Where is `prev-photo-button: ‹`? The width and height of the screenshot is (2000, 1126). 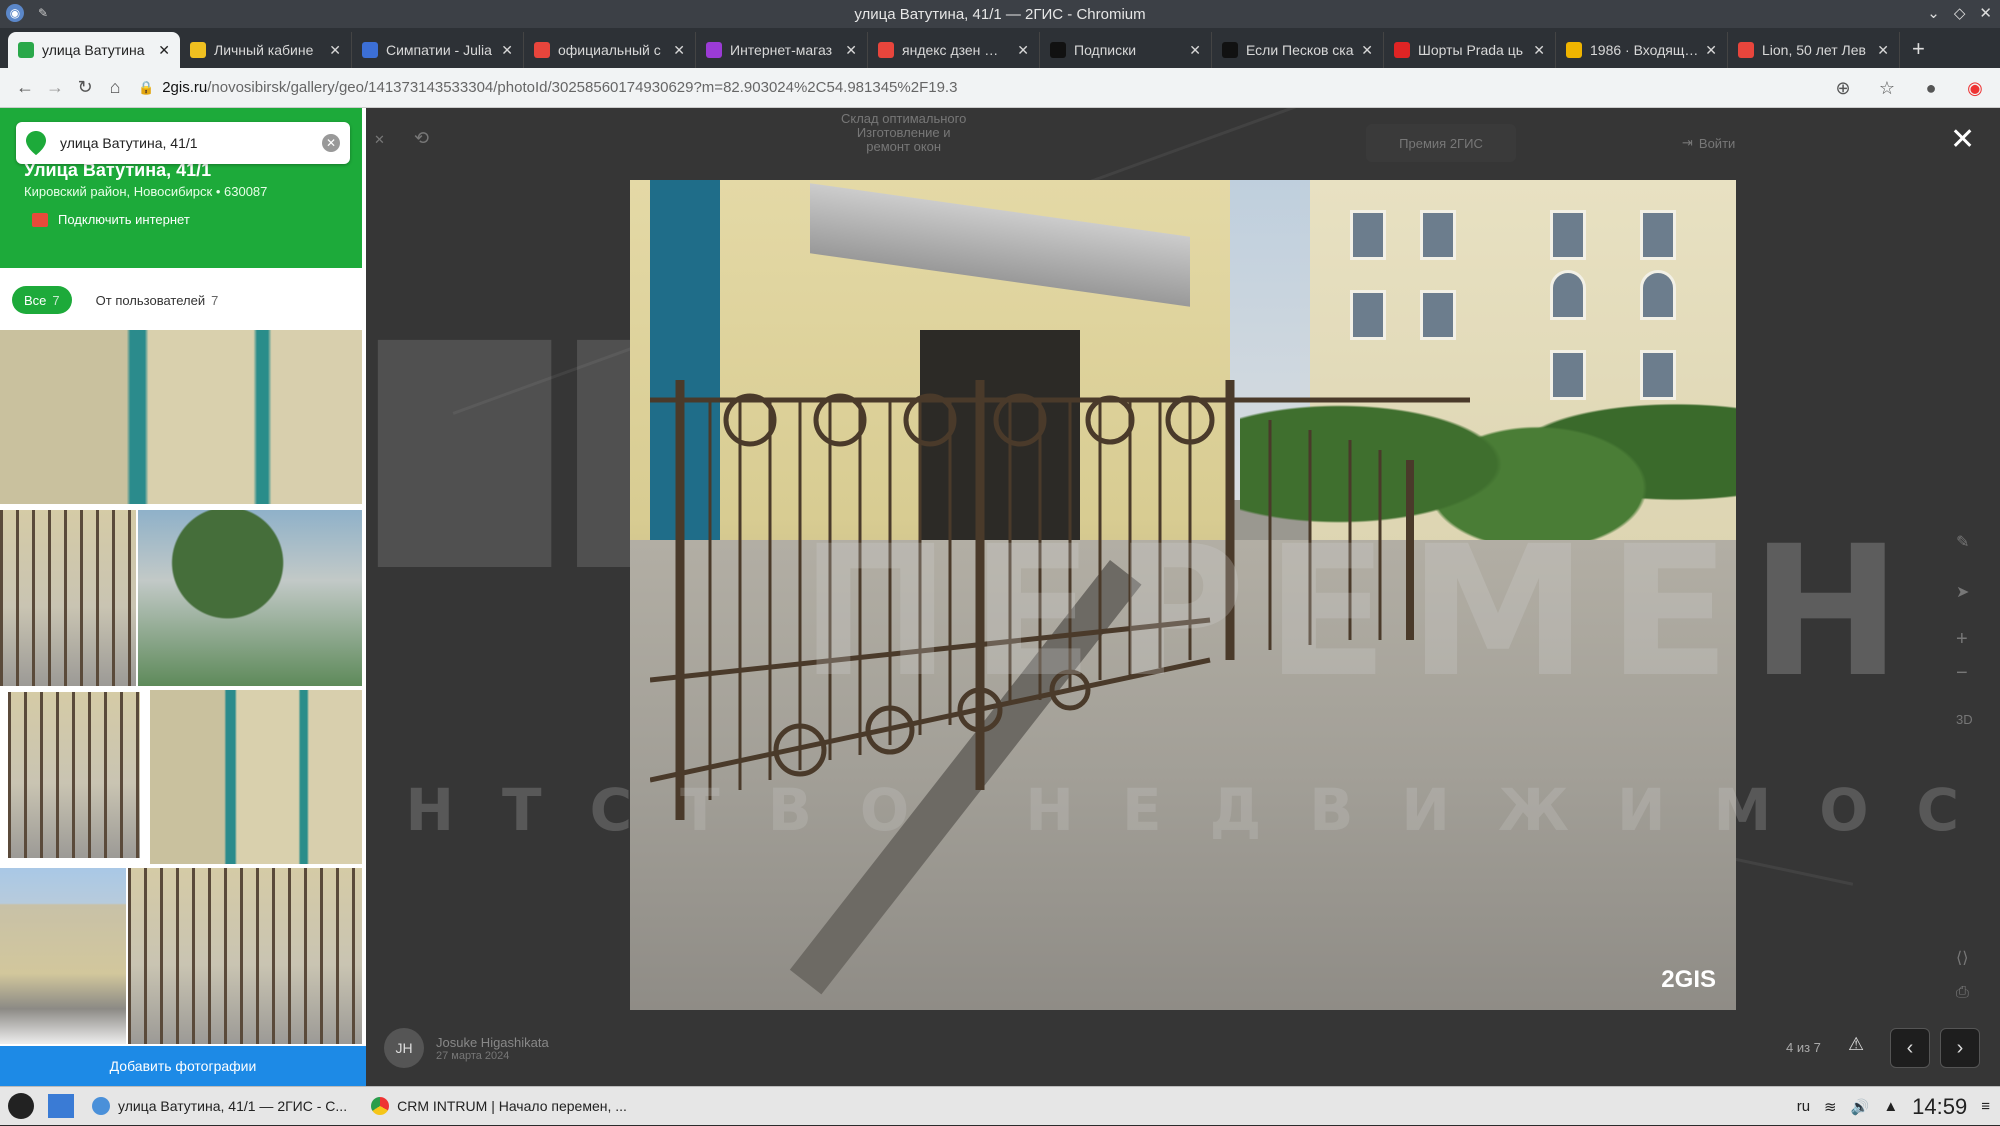
prev-photo-button: ‹ is located at coordinates (1910, 1048).